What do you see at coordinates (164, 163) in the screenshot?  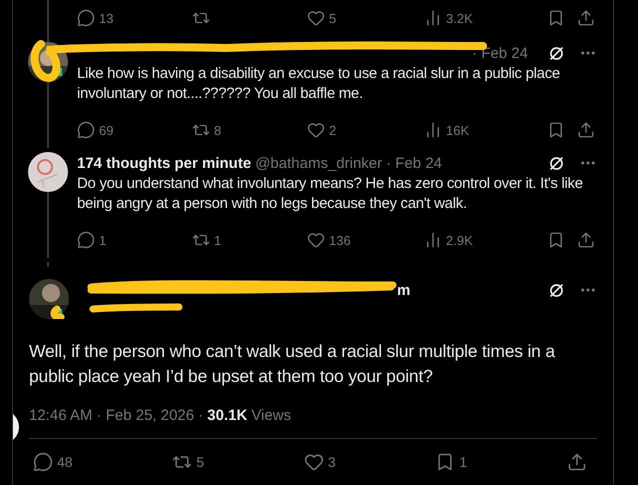 I see `author-name: 174 thoughts per minute` at bounding box center [164, 163].